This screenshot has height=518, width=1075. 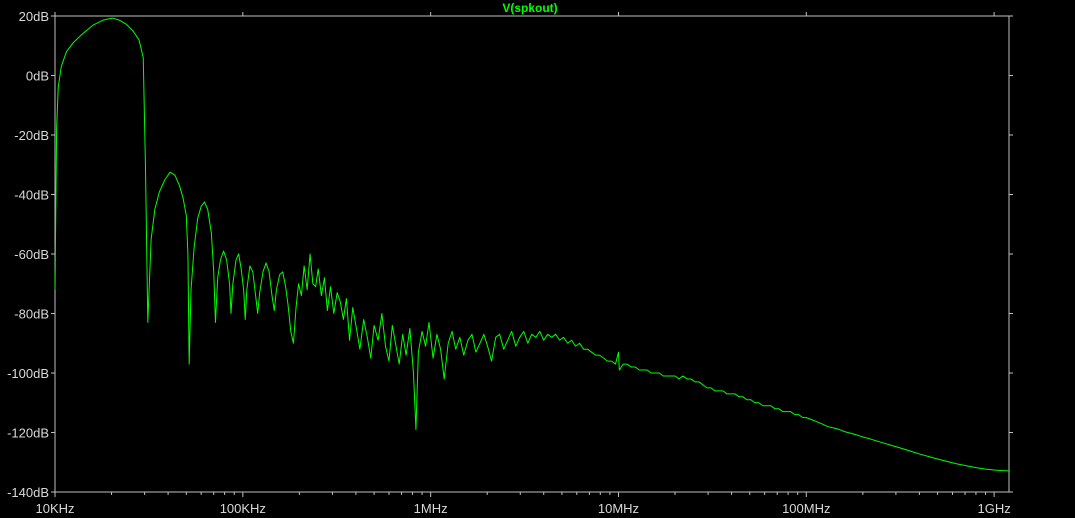 I want to click on x-tick-label: 10MHz, so click(x=618, y=508).